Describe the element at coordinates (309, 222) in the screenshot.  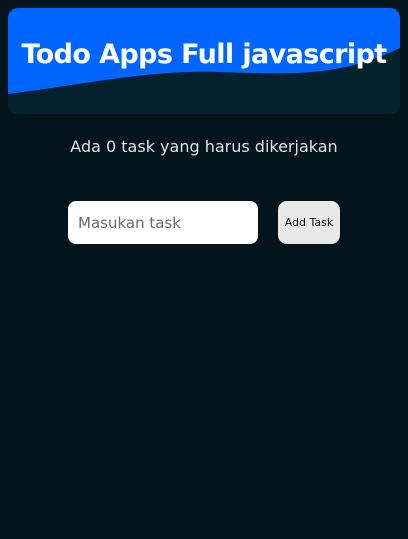
I see `add-task-button: Add Task` at that location.